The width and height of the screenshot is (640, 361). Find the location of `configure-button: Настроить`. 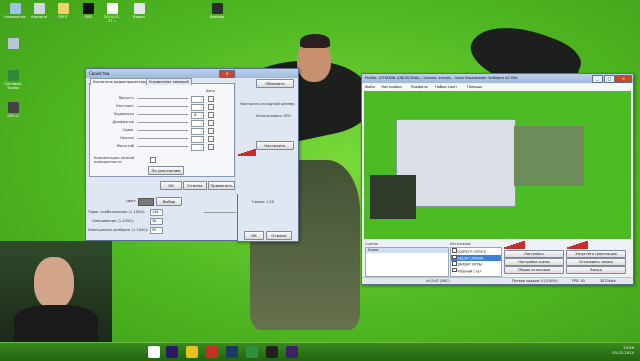

configure-button: Настроить is located at coordinates (275, 145).